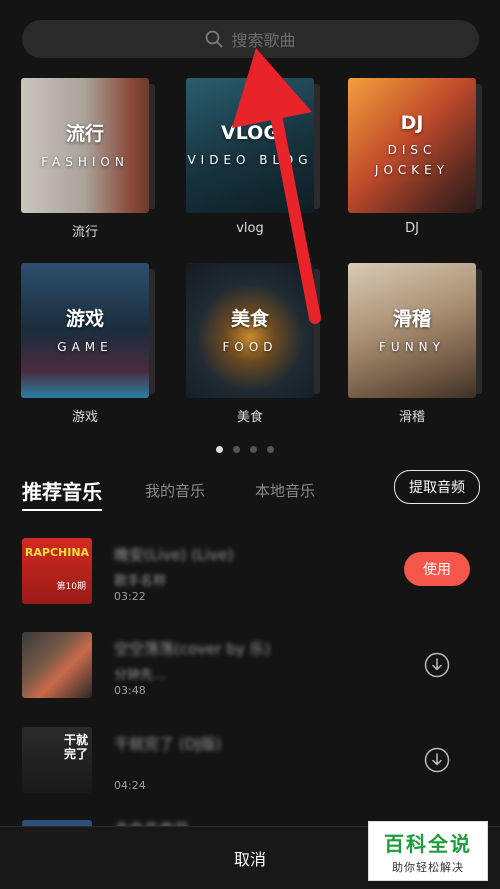 The height and width of the screenshot is (889, 500). Describe the element at coordinates (140, 581) in the screenshot. I see `song-artist: 歌手名称` at that location.